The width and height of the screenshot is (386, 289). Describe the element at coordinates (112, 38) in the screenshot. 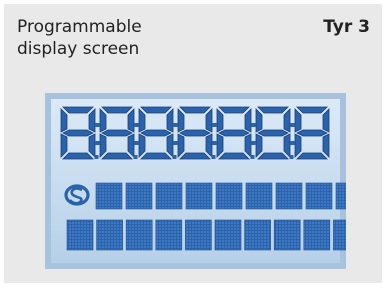

I see `card-title: Programmable display screen` at that location.